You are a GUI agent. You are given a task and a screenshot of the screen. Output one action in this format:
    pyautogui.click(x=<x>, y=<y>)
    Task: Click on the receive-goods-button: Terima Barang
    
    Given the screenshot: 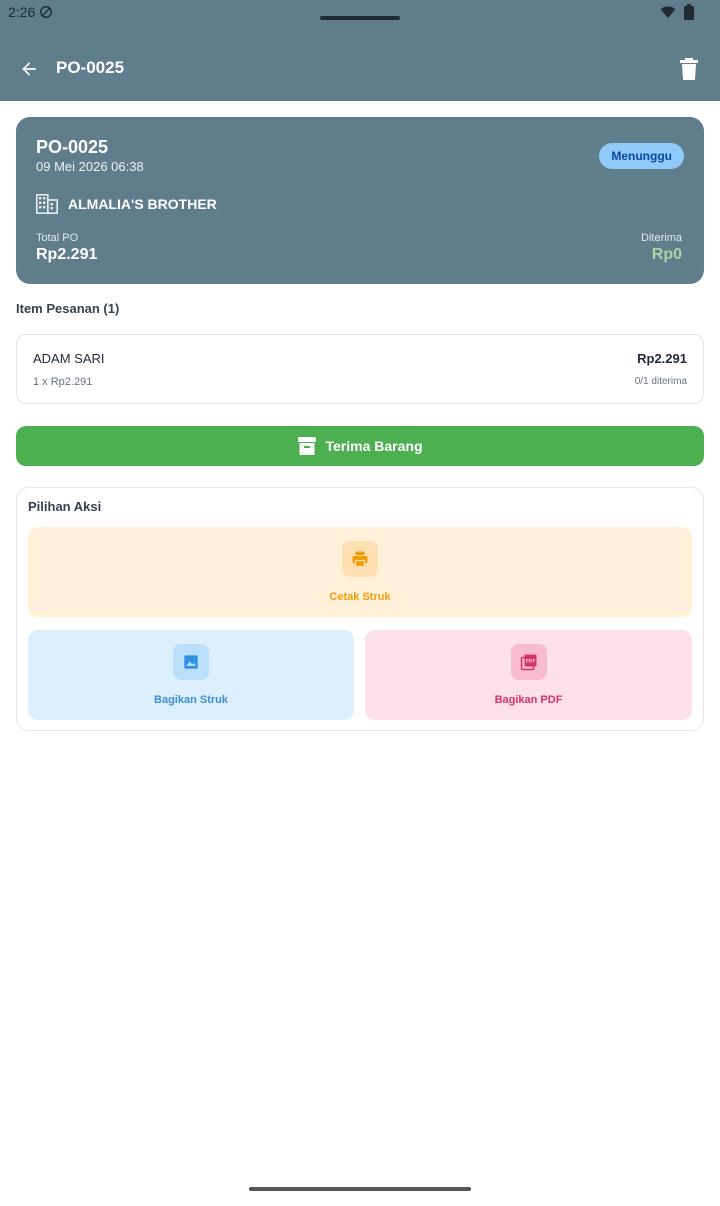 What is the action you would take?
    pyautogui.click(x=360, y=446)
    